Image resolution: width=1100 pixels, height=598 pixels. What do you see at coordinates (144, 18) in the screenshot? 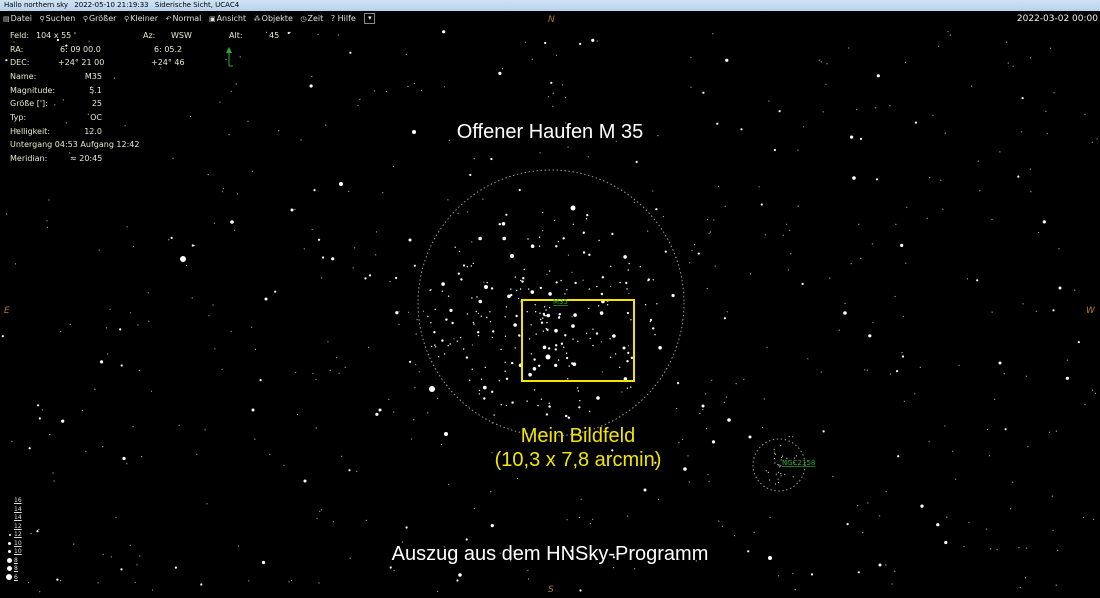
I see `menu-label: Kleiner` at bounding box center [144, 18].